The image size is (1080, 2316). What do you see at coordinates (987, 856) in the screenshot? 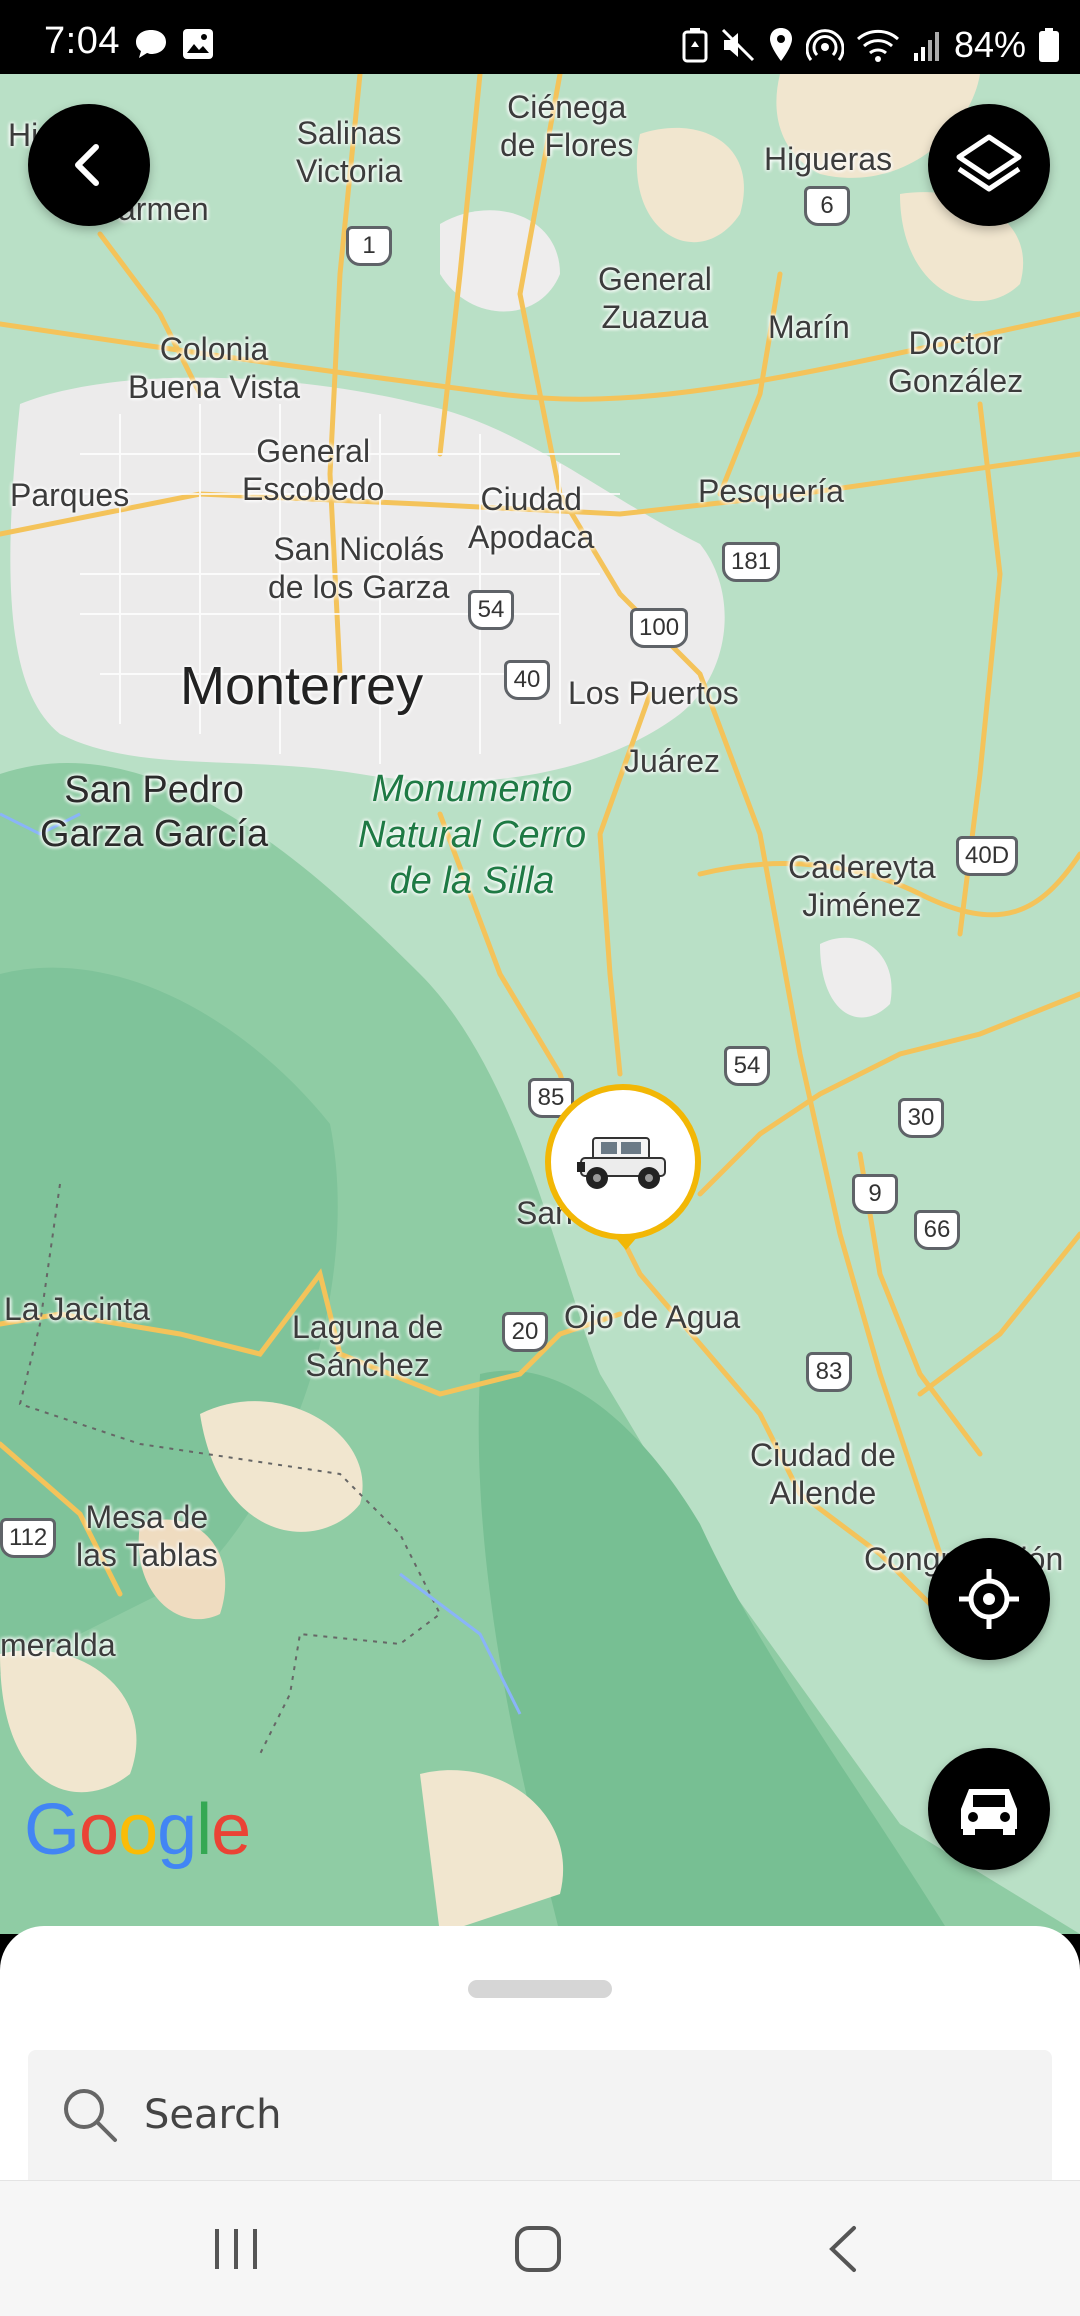
I see `highway-shield: 40D` at bounding box center [987, 856].